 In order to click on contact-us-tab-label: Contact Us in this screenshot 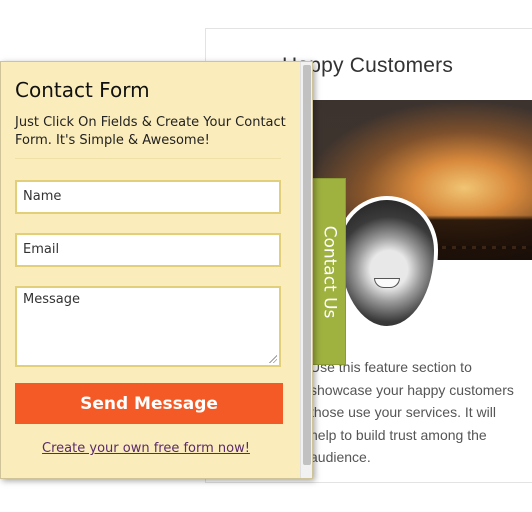, I will do `click(329, 271)`.